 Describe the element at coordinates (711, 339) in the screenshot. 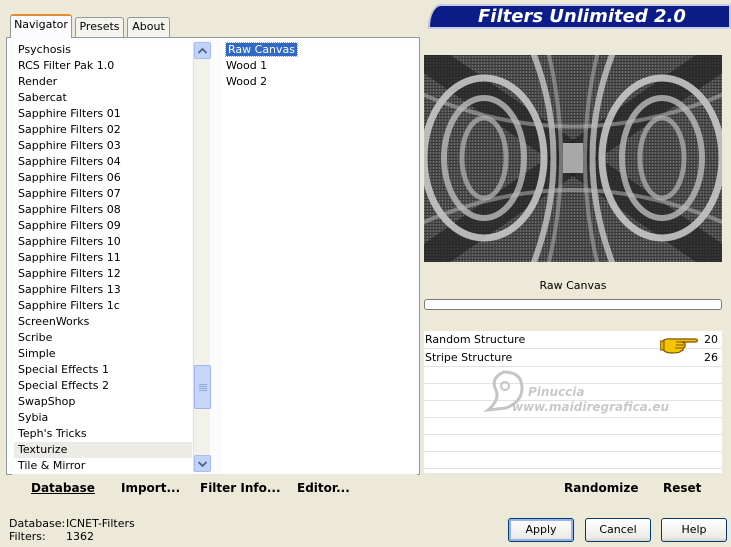

I see `param-value: 20` at that location.